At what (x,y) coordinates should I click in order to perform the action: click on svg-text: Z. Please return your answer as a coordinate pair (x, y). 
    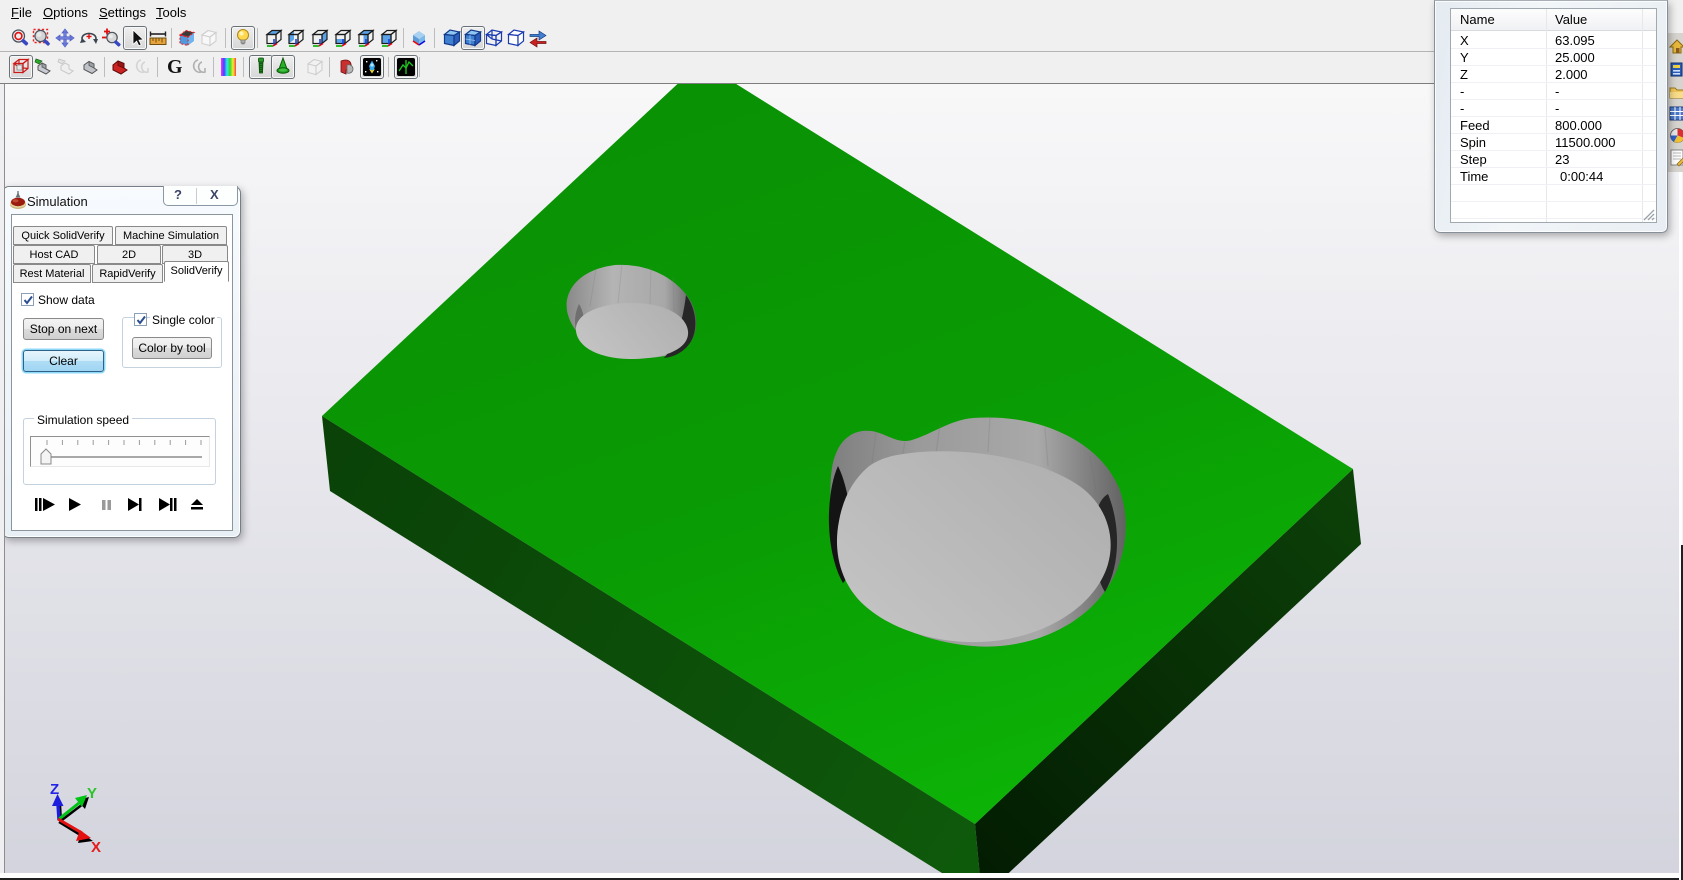
    Looking at the image, I should click on (54, 789).